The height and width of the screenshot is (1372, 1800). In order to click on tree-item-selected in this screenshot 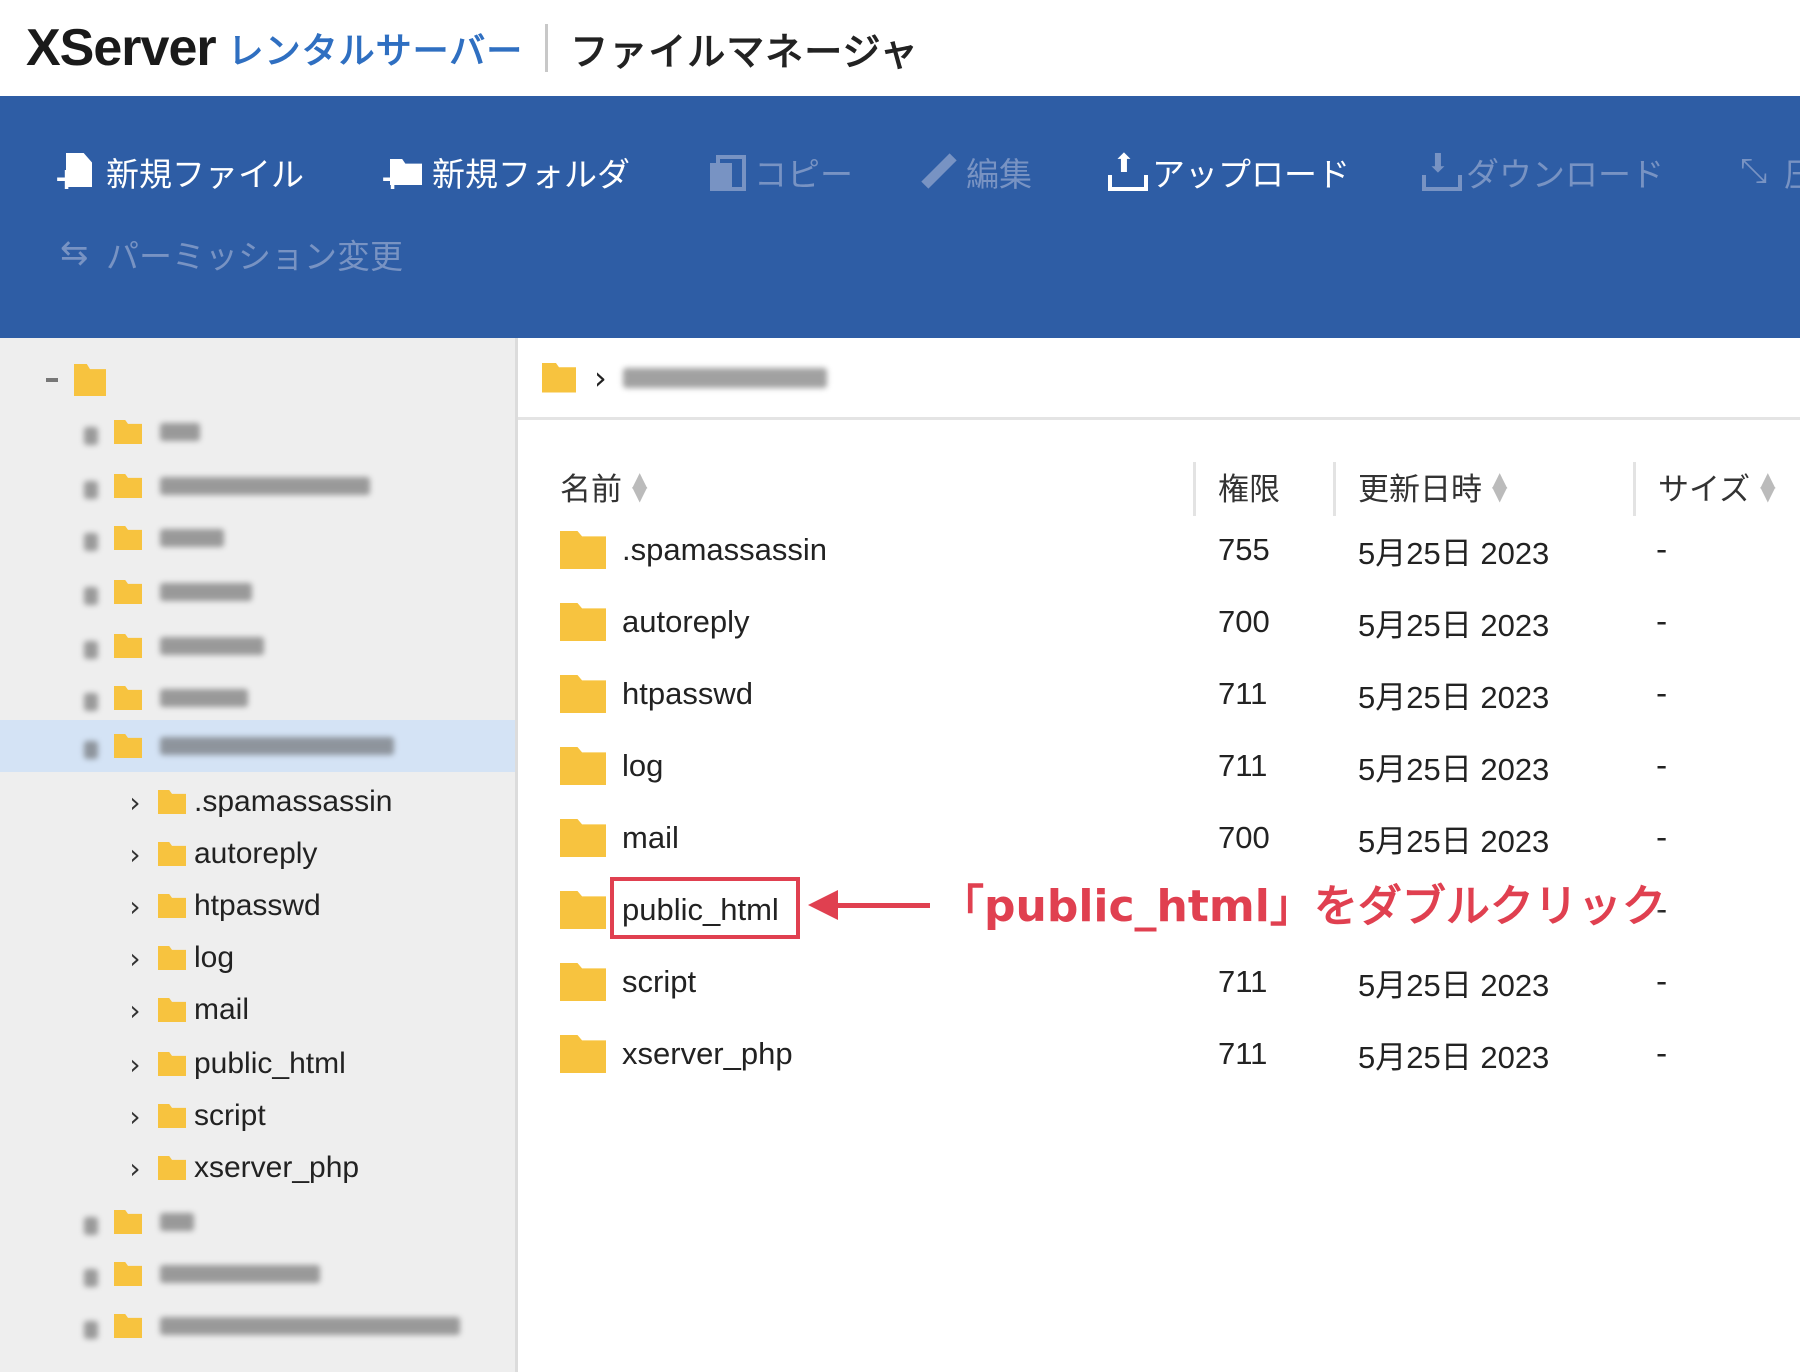, I will do `click(257, 746)`.